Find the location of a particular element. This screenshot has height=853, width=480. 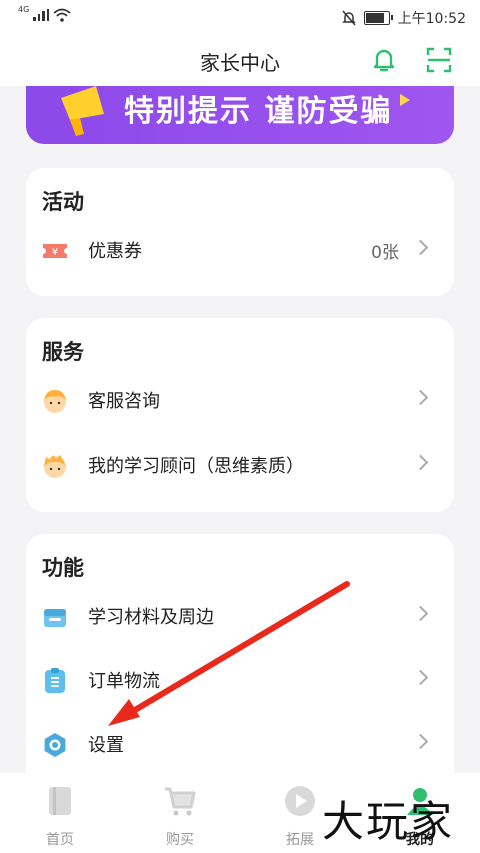

coupon-icon: ¥ is located at coordinates (55, 251).